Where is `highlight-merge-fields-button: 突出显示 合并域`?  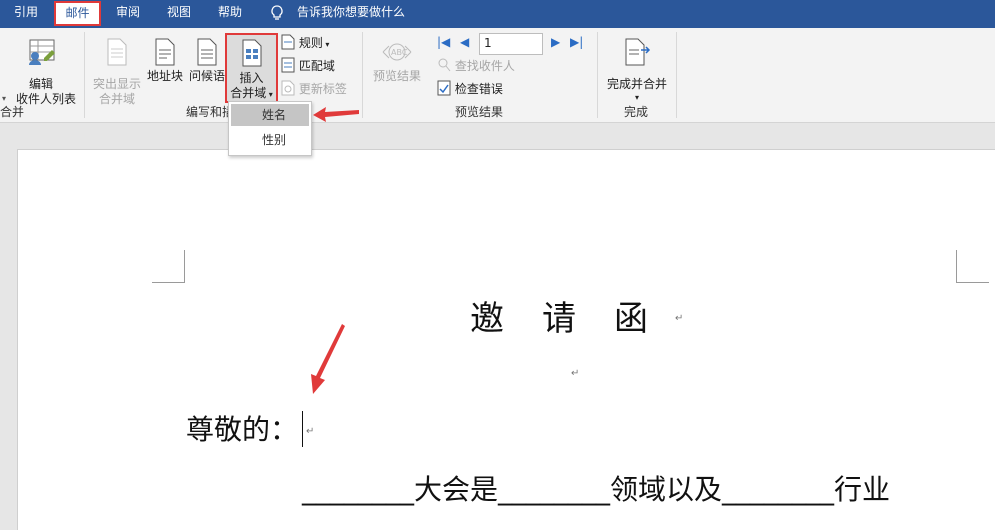 highlight-merge-fields-button: 突出显示 合并域 is located at coordinates (117, 71).